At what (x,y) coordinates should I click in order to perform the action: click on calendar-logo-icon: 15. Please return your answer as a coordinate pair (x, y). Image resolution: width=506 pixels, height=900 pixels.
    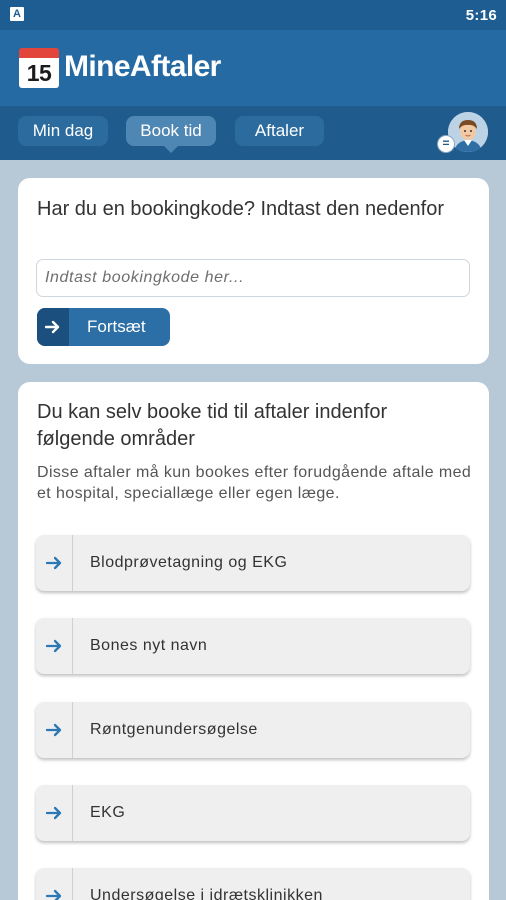
    Looking at the image, I should click on (39, 68).